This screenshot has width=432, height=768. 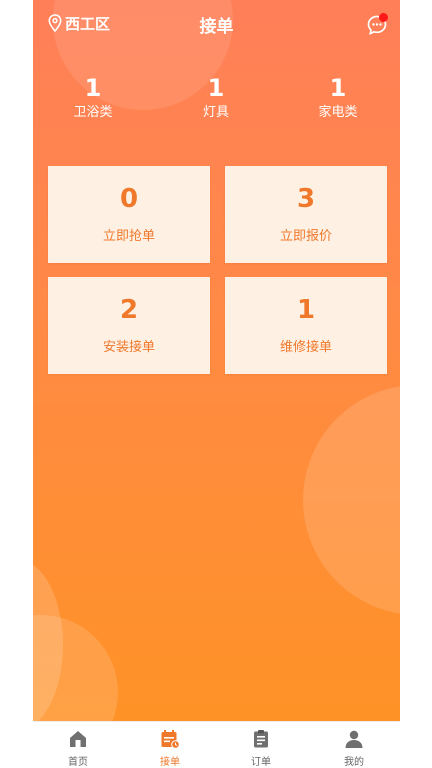 I want to click on tab-orders-take: 接单, so click(x=170, y=748).